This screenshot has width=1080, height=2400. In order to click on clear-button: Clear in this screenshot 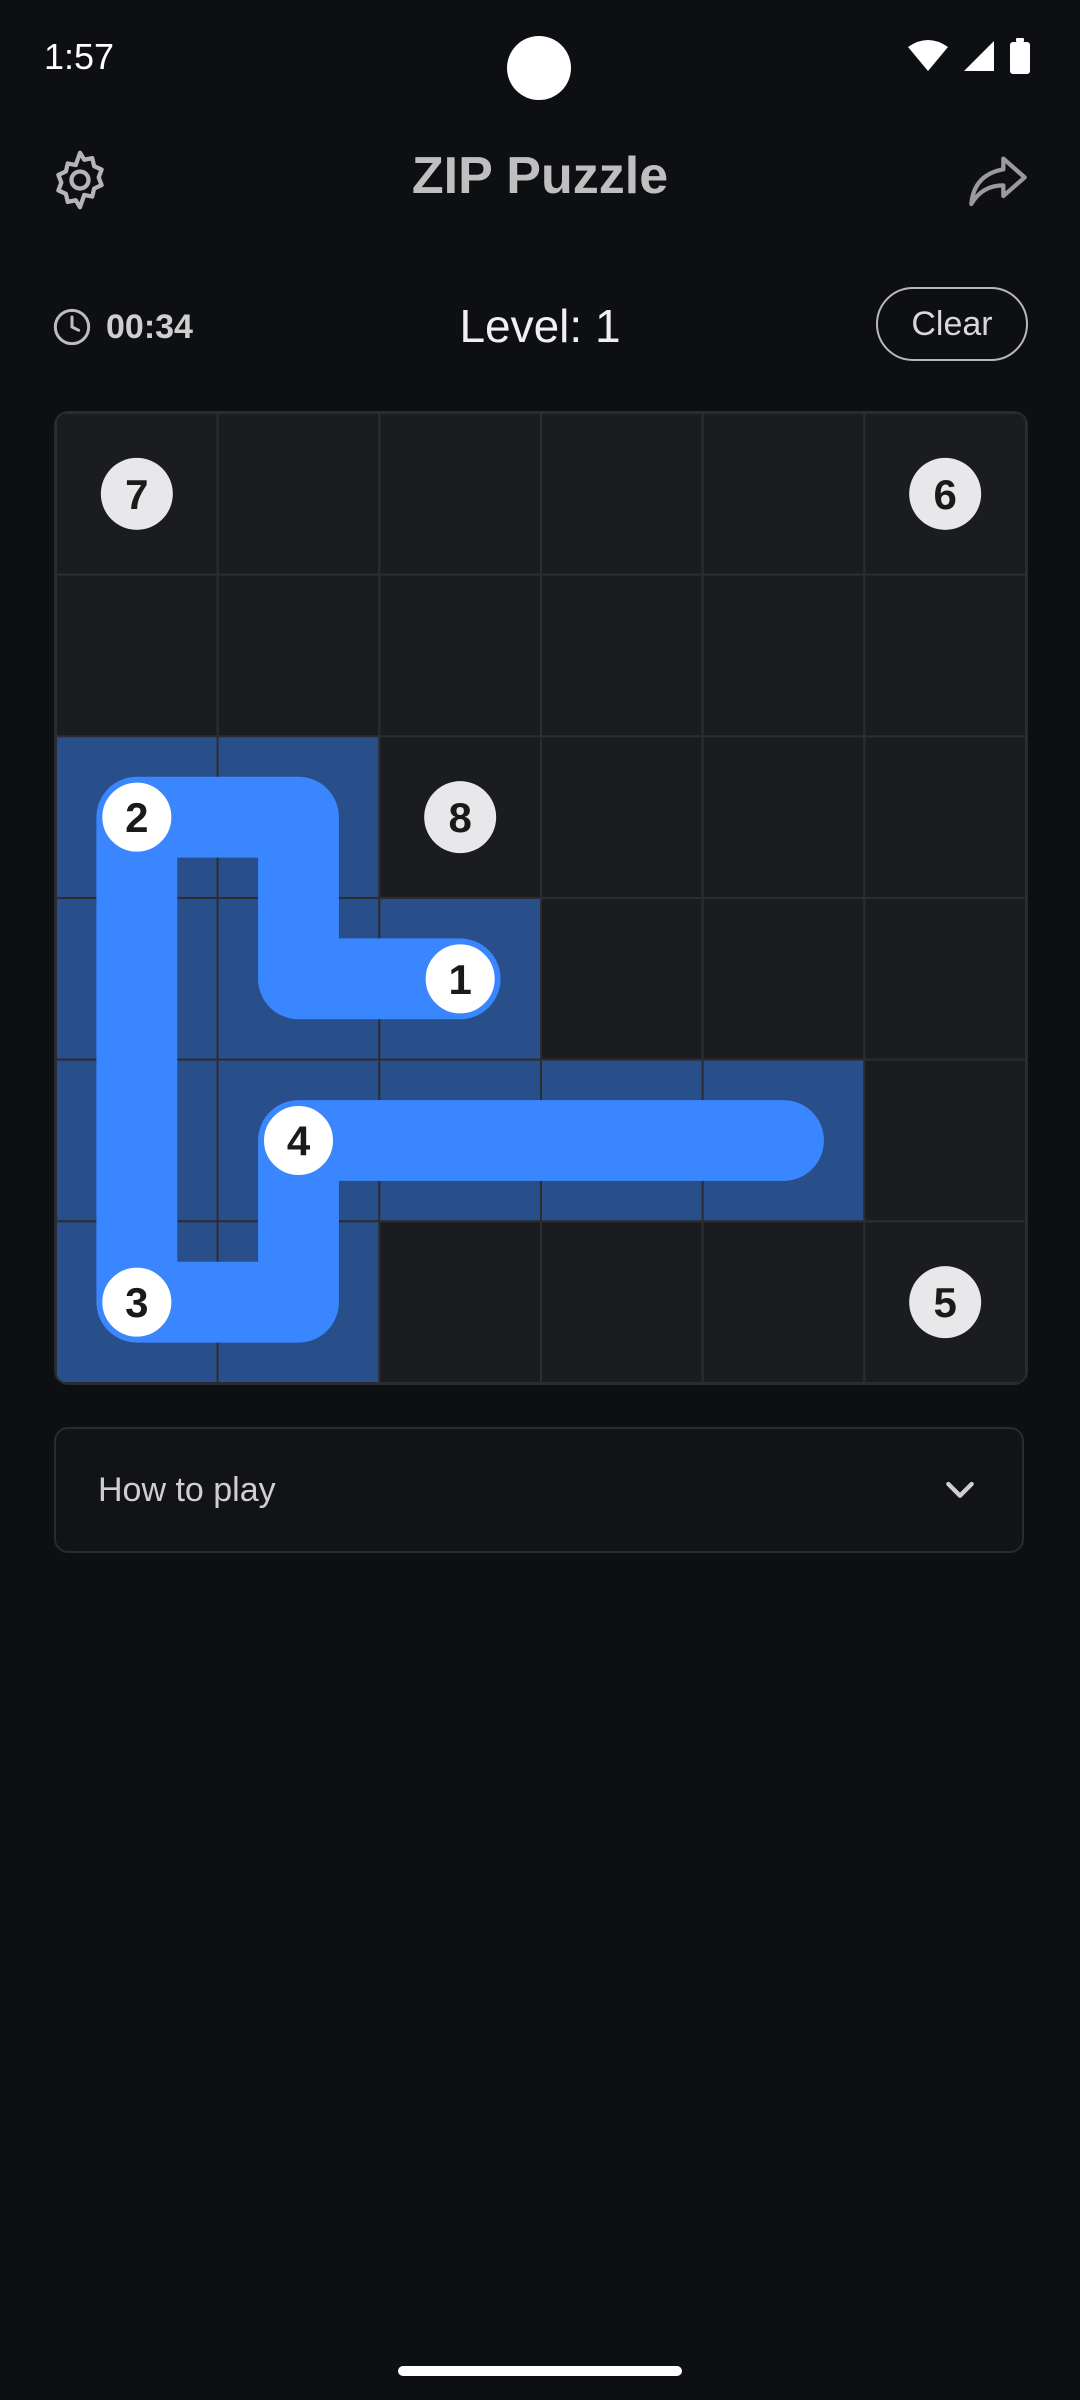, I will do `click(952, 324)`.